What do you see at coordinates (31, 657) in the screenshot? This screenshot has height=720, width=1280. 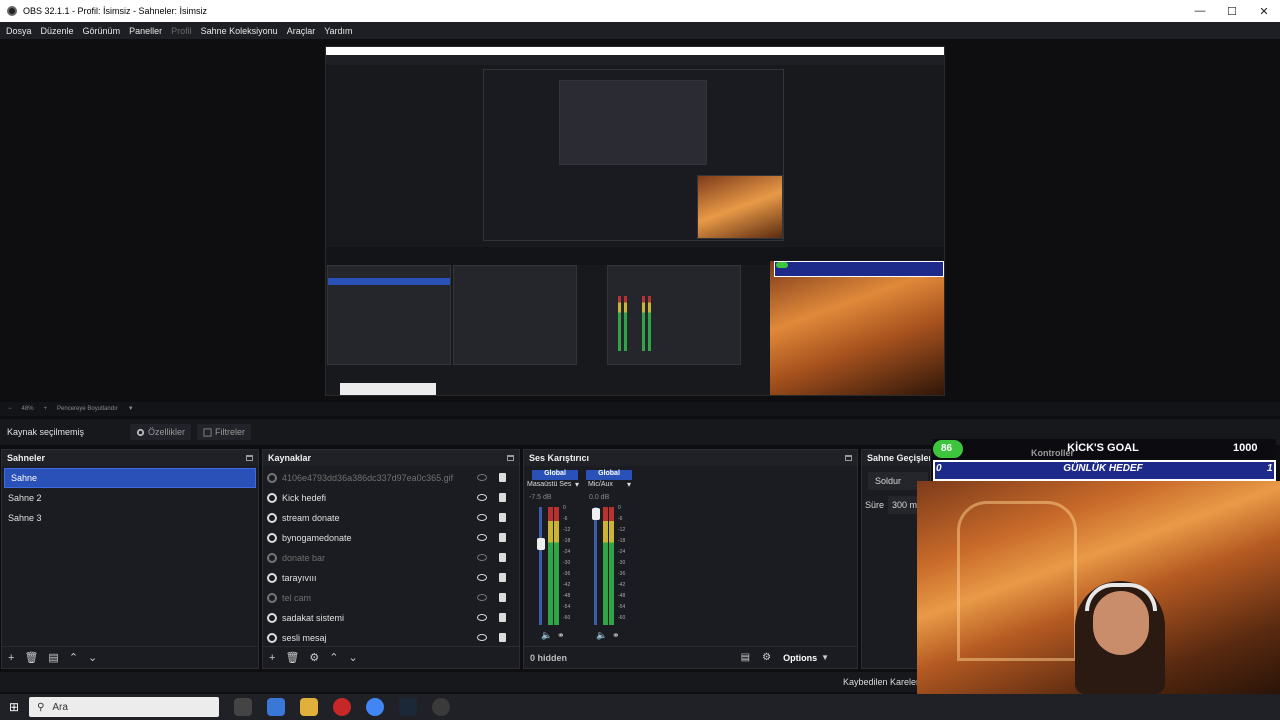 I see `remove-scene-button: 🗑` at bounding box center [31, 657].